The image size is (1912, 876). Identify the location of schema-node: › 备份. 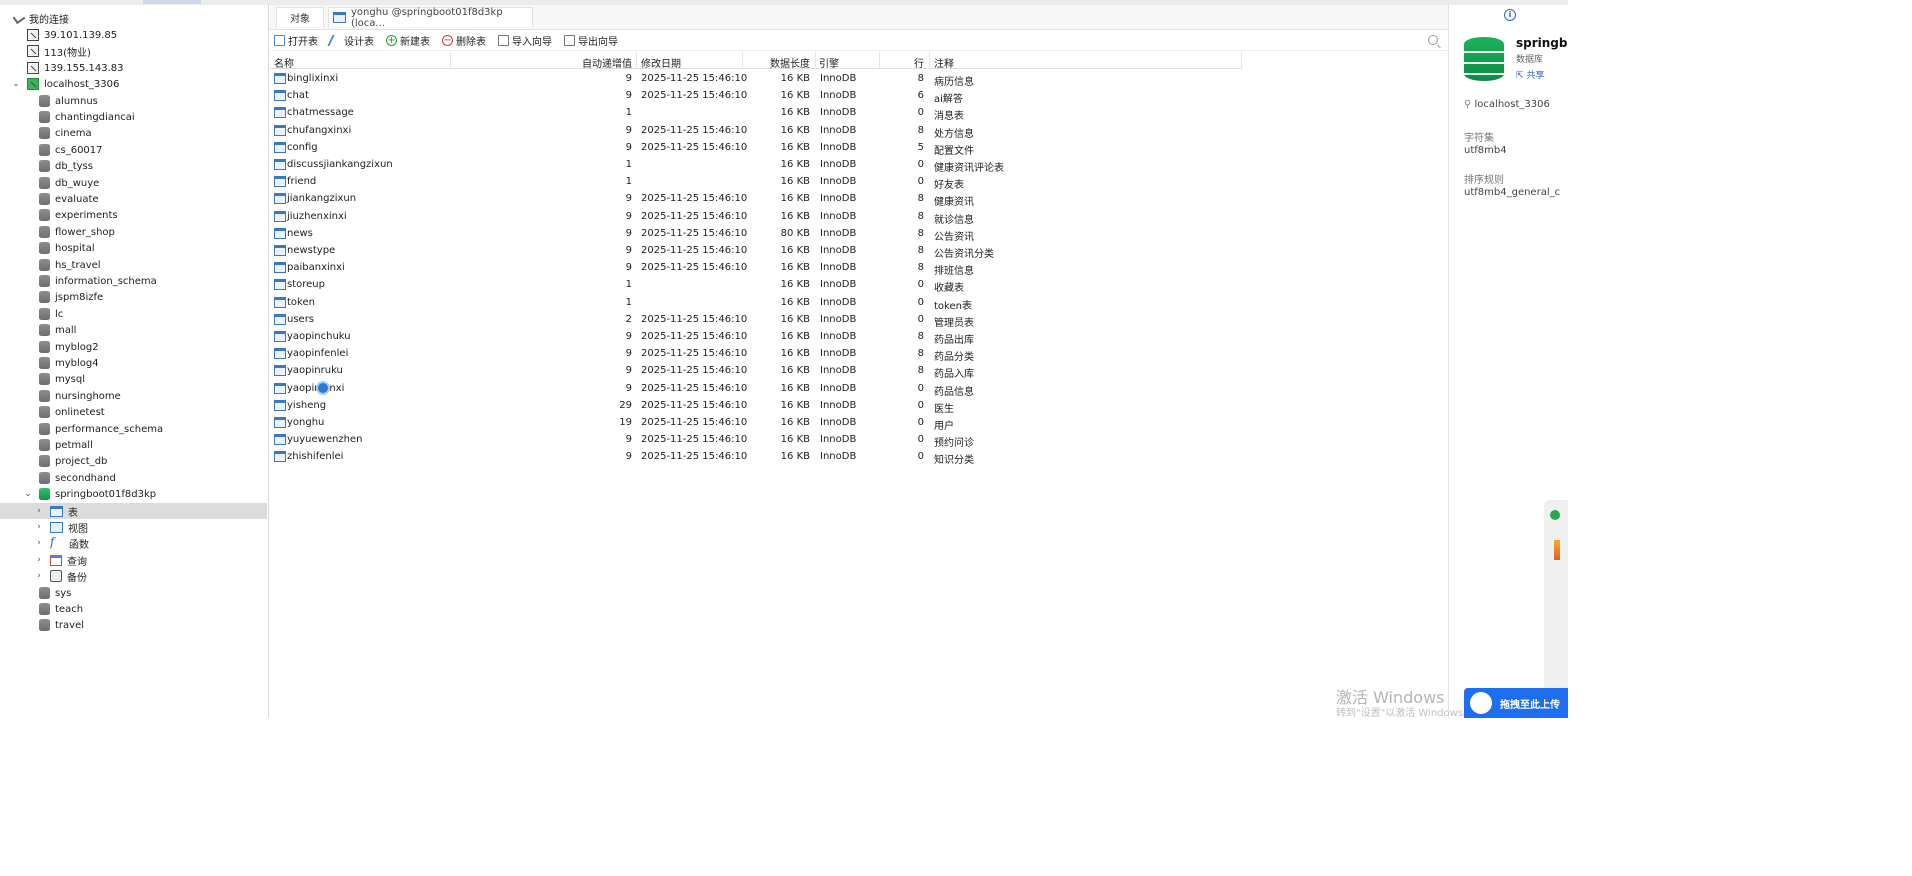
(130, 576).